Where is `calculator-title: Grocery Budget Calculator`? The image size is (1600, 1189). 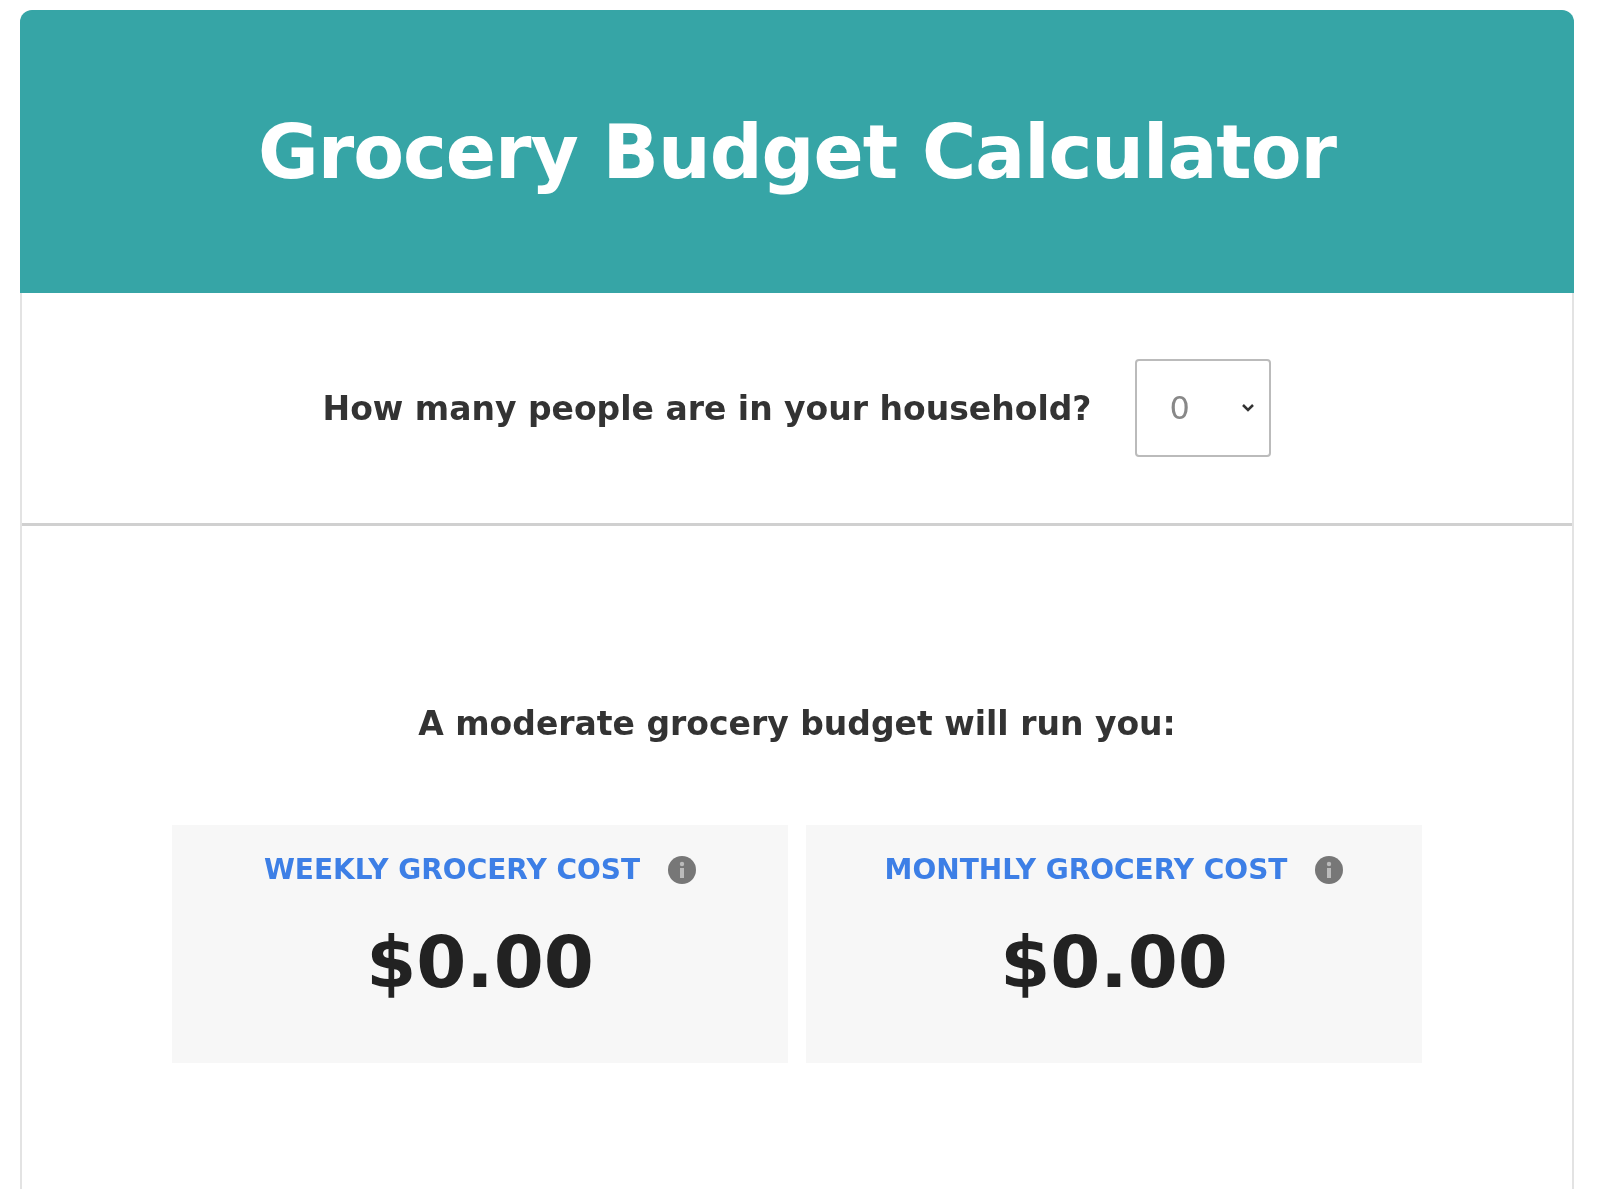
calculator-title: Grocery Budget Calculator is located at coordinates (797, 151).